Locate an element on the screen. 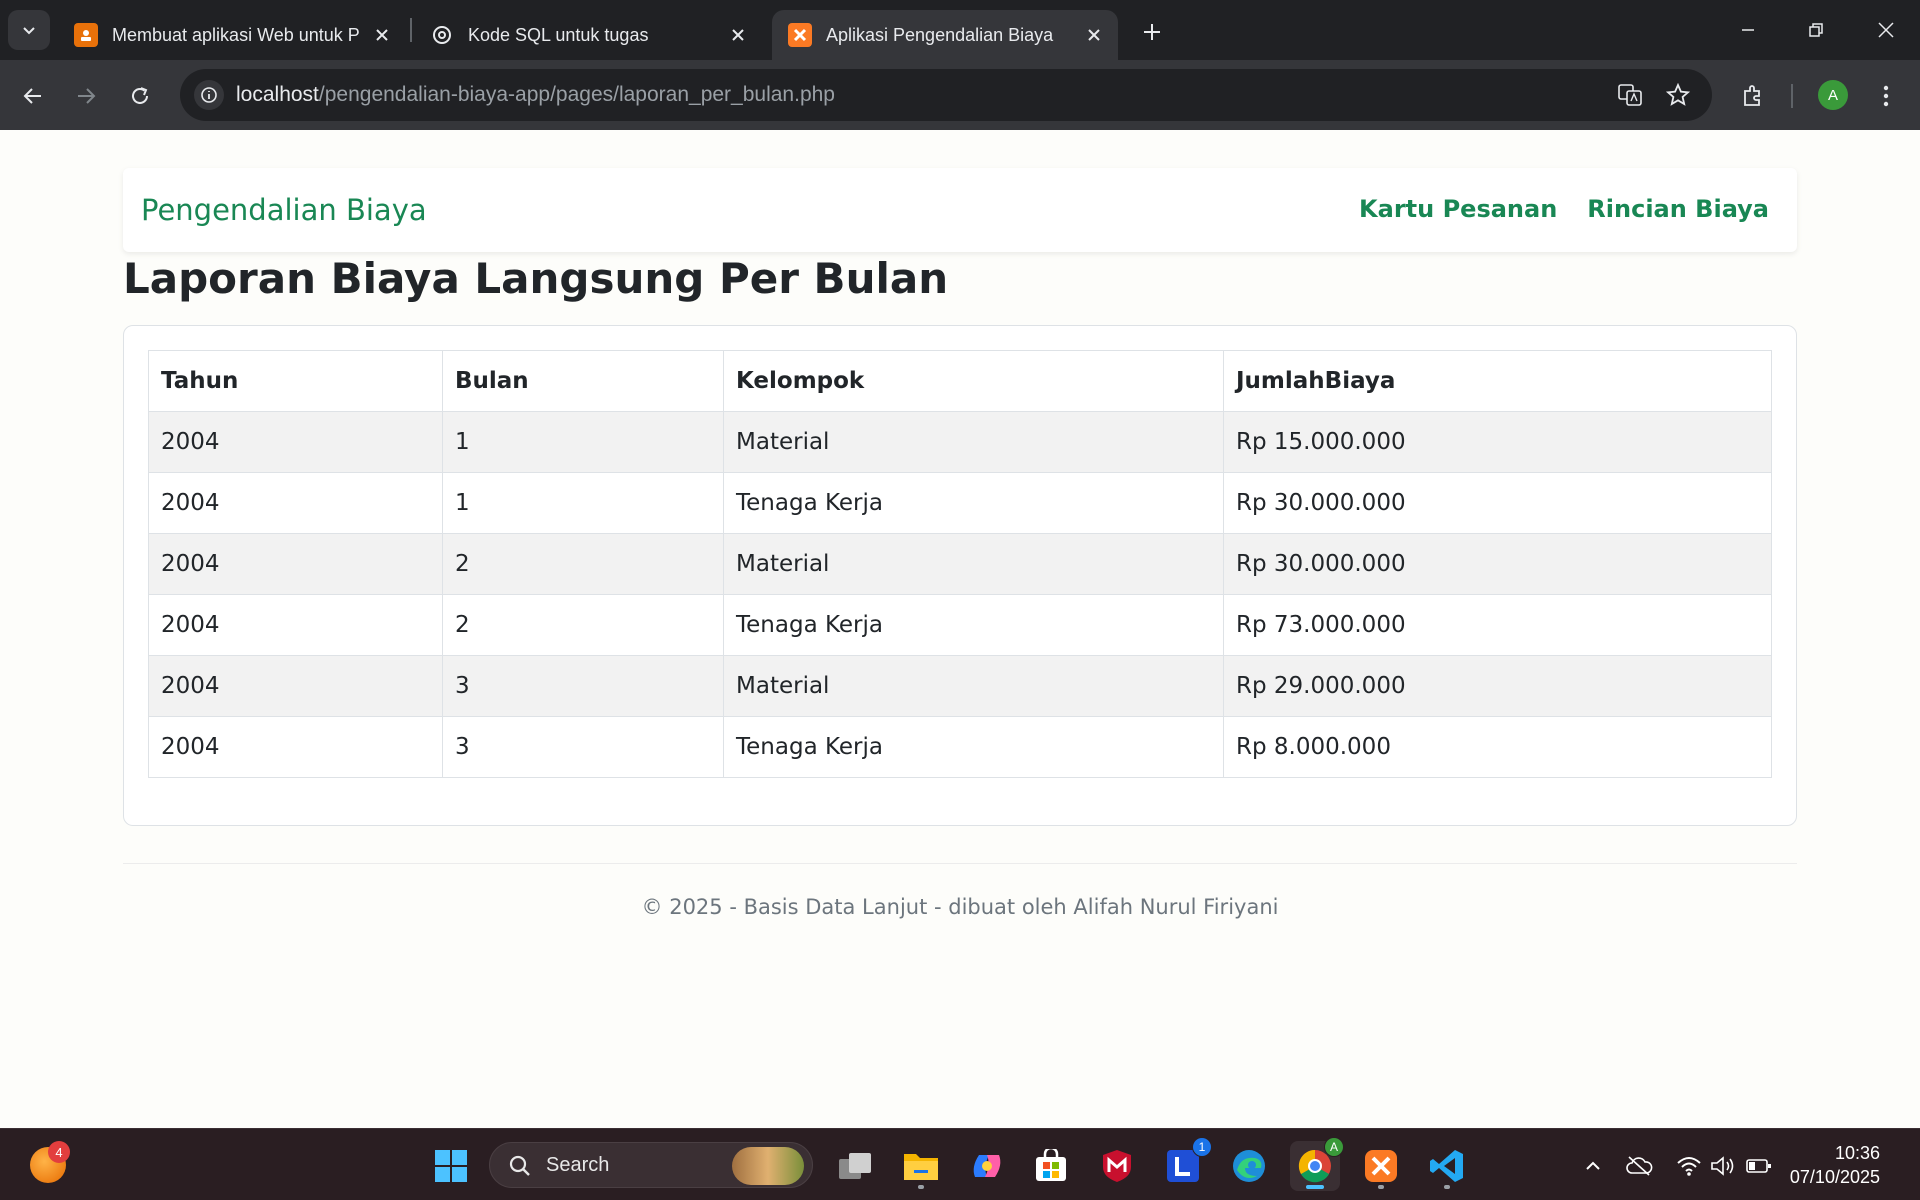  table-row: 2004 2 Material Rp 30.000.000 is located at coordinates (960, 564).